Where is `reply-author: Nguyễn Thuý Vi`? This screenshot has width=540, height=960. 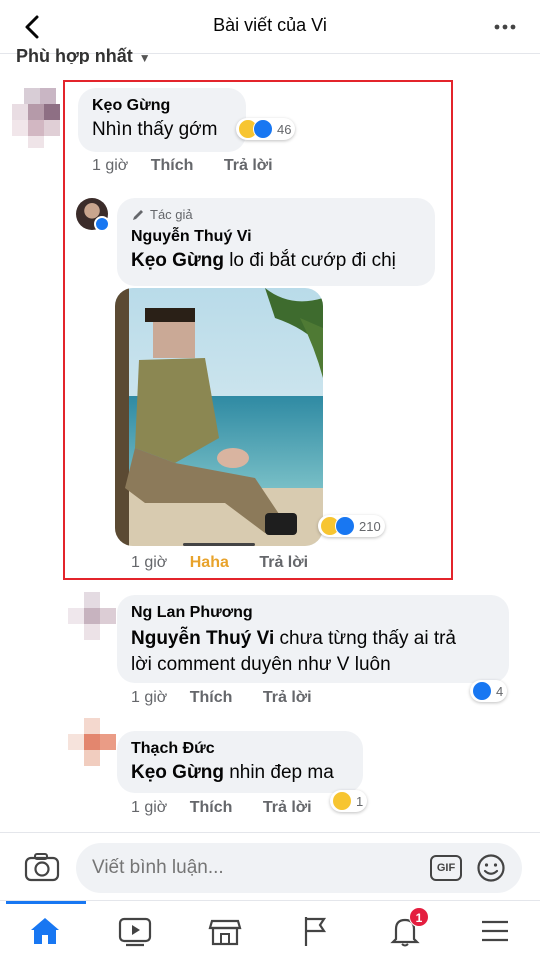
reply-author: Nguyễn Thuý Vi is located at coordinates (276, 237).